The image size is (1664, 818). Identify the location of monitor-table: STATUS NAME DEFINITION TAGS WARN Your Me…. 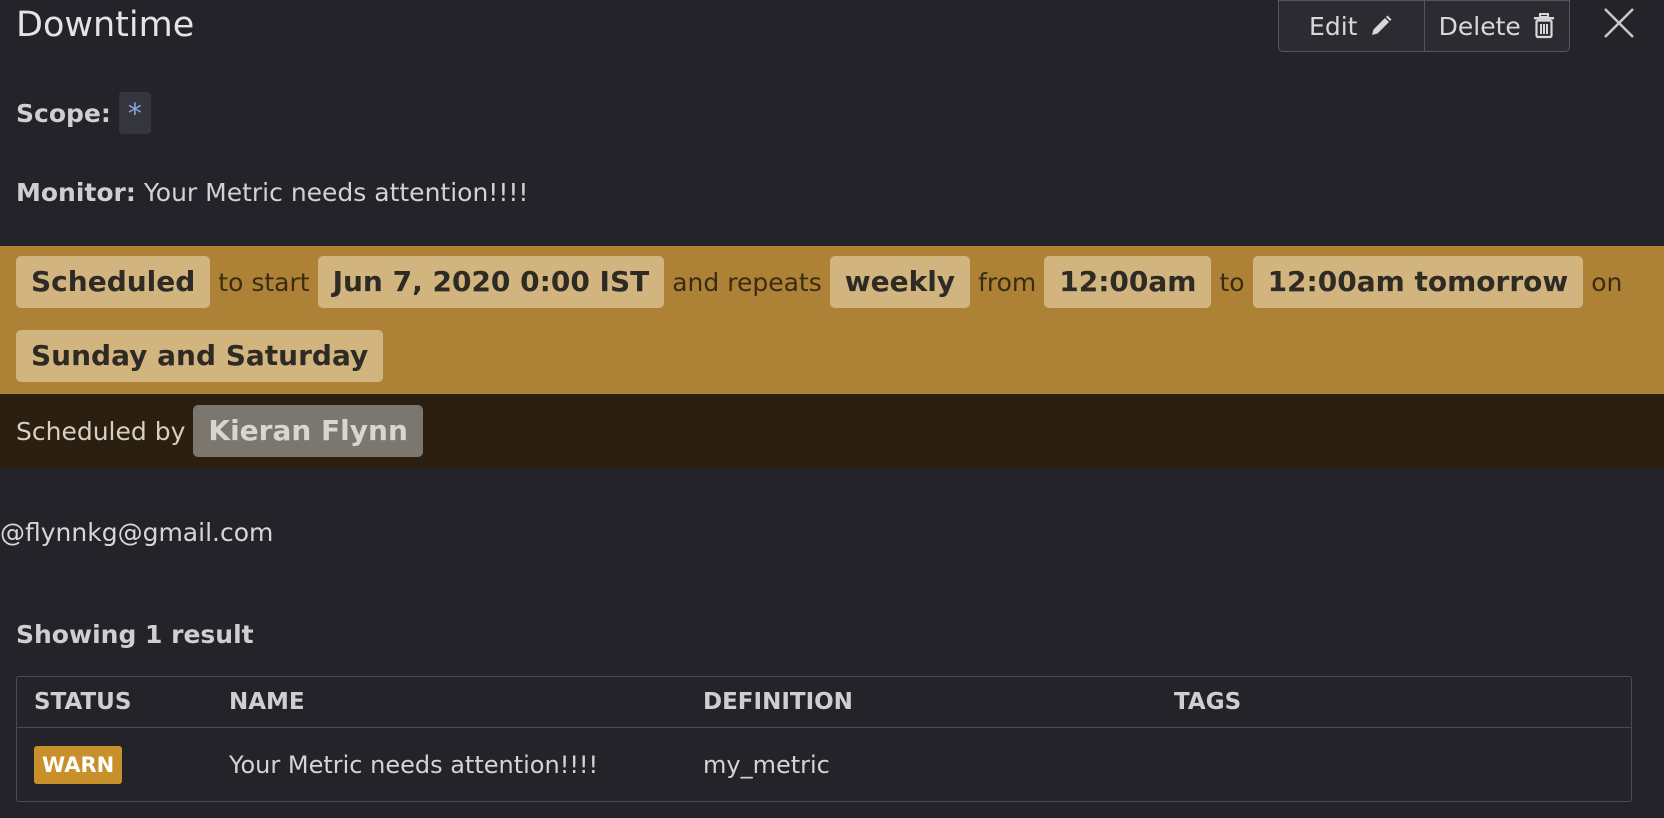
(824, 739).